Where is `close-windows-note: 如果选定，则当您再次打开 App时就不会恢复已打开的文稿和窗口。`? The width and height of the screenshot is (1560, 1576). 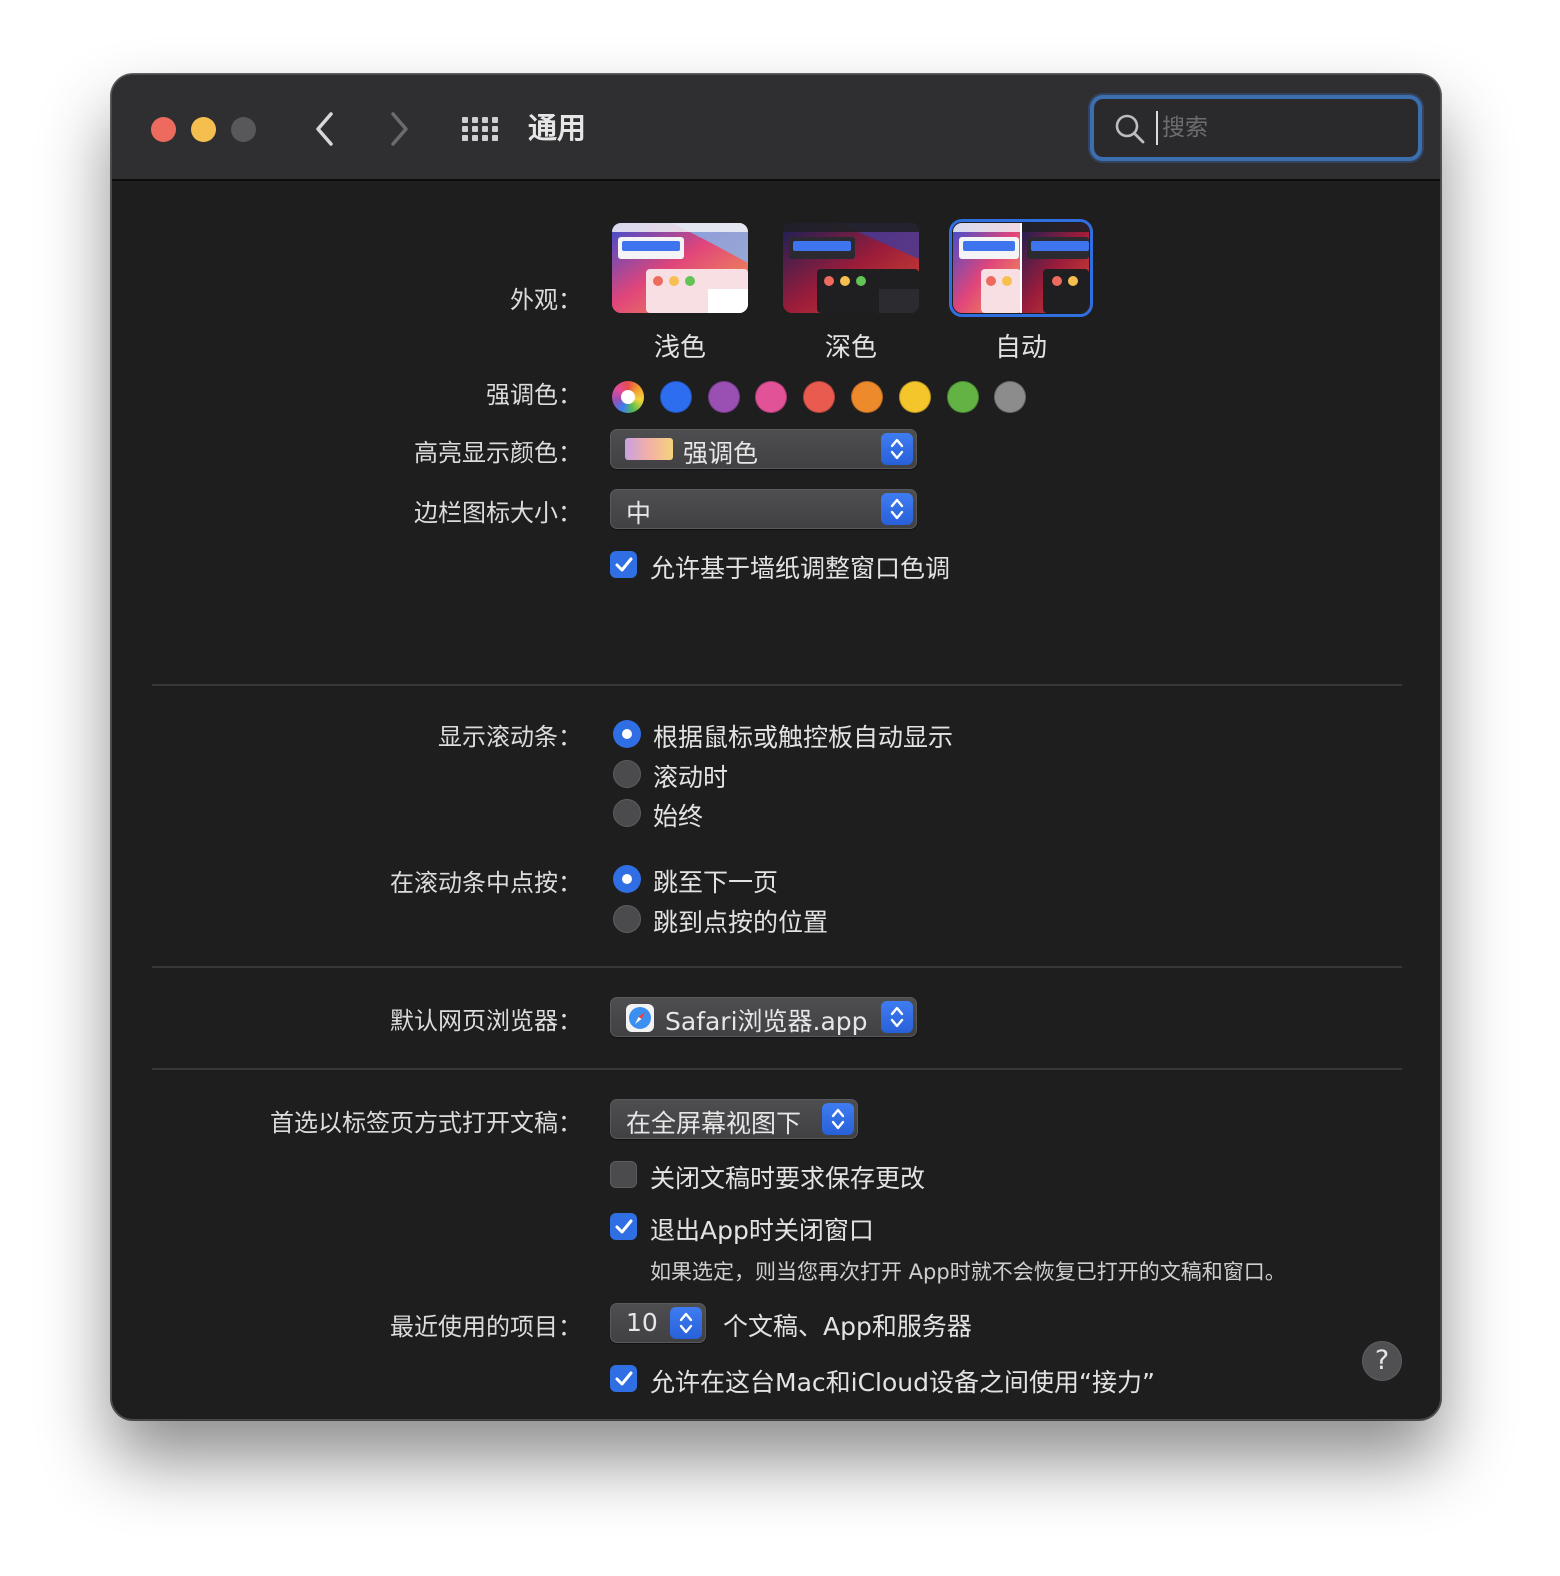 close-windows-note: 如果选定，则当您再次打开 App时就不会恢复已打开的文稿和窗口。 is located at coordinates (968, 1272).